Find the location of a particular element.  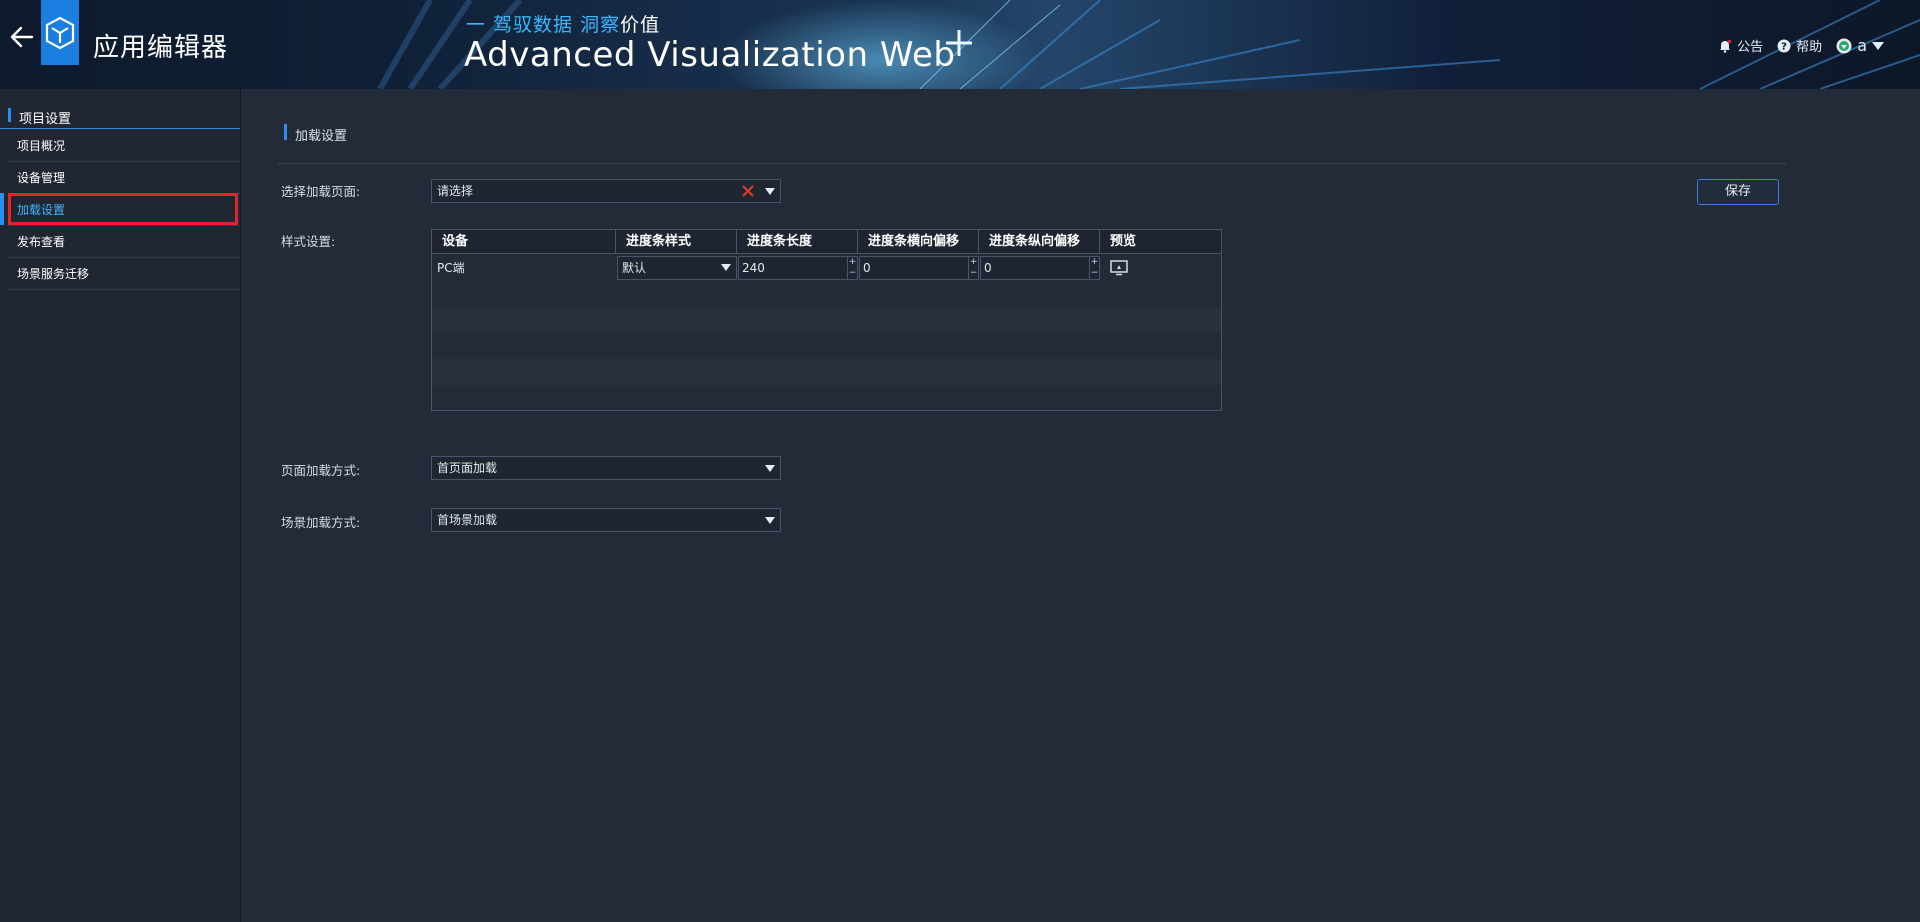

v-offset-stepper: 0 + − is located at coordinates (1040, 268).